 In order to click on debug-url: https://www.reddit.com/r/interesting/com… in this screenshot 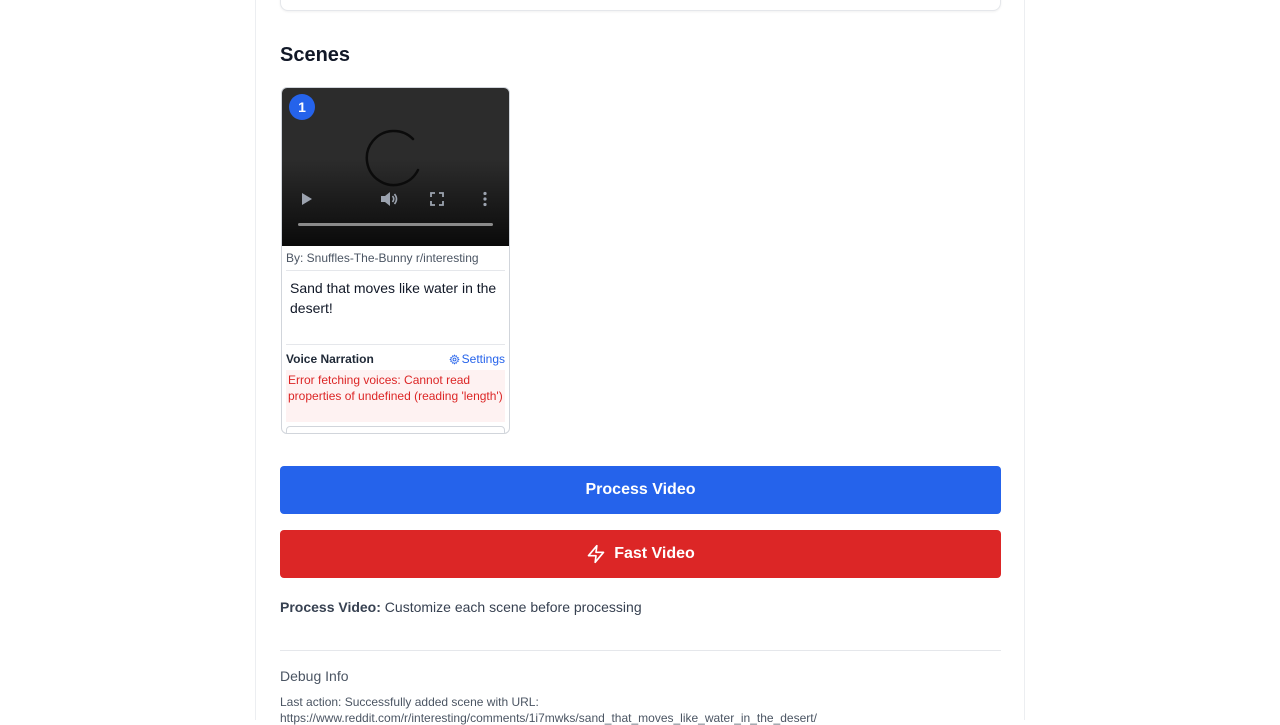, I will do `click(548, 718)`.